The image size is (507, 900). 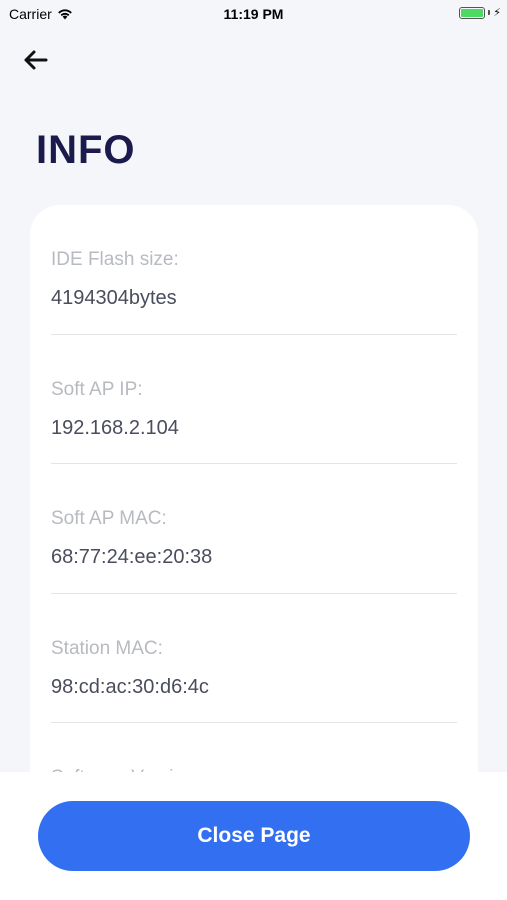 I want to click on info-row-station-mac: Station MAC: 98:cd:ac:30:d6:4c, so click(x=254, y=658).